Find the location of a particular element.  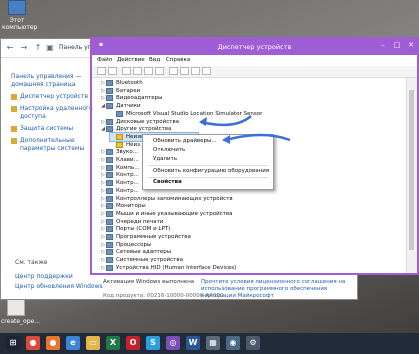

scan-hardware-button is located at coordinates (173, 71).